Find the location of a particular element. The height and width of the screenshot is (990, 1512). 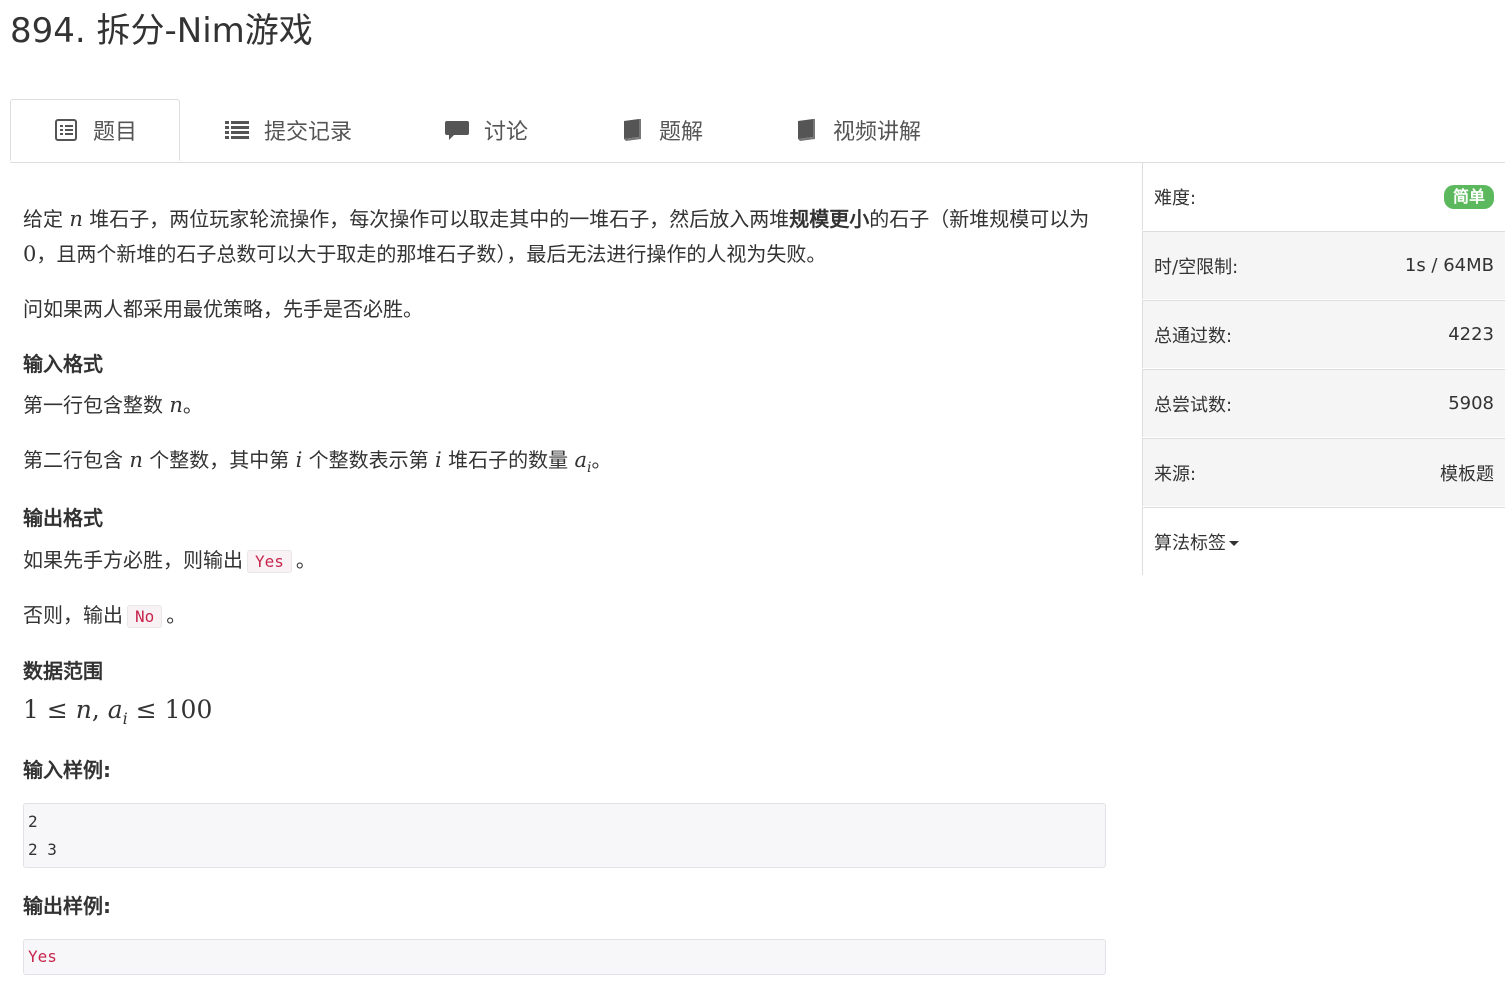

algorithm-tags-toggle: 算法标签 is located at coordinates (1196, 542).